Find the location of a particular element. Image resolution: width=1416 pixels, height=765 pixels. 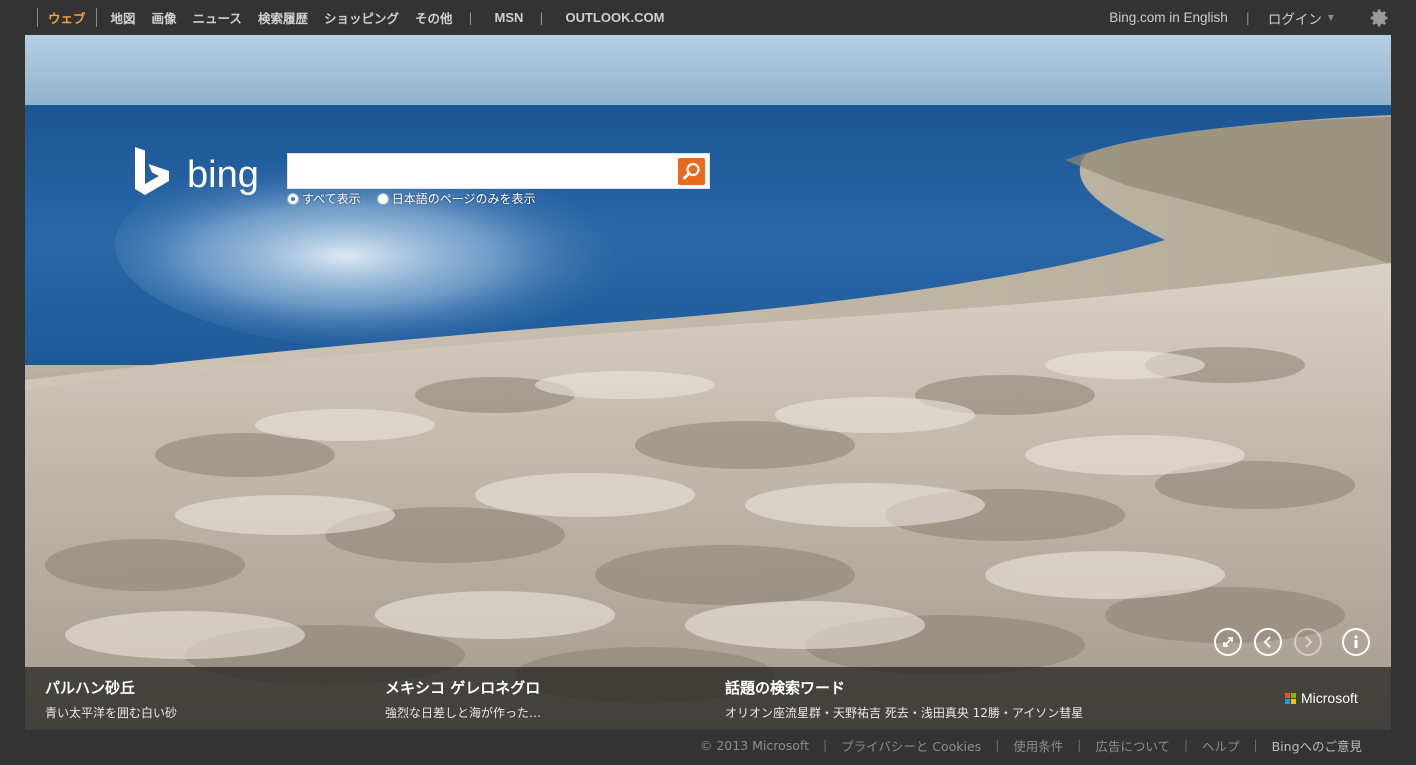

trending-title: 話題の検索ワード is located at coordinates (904, 687).